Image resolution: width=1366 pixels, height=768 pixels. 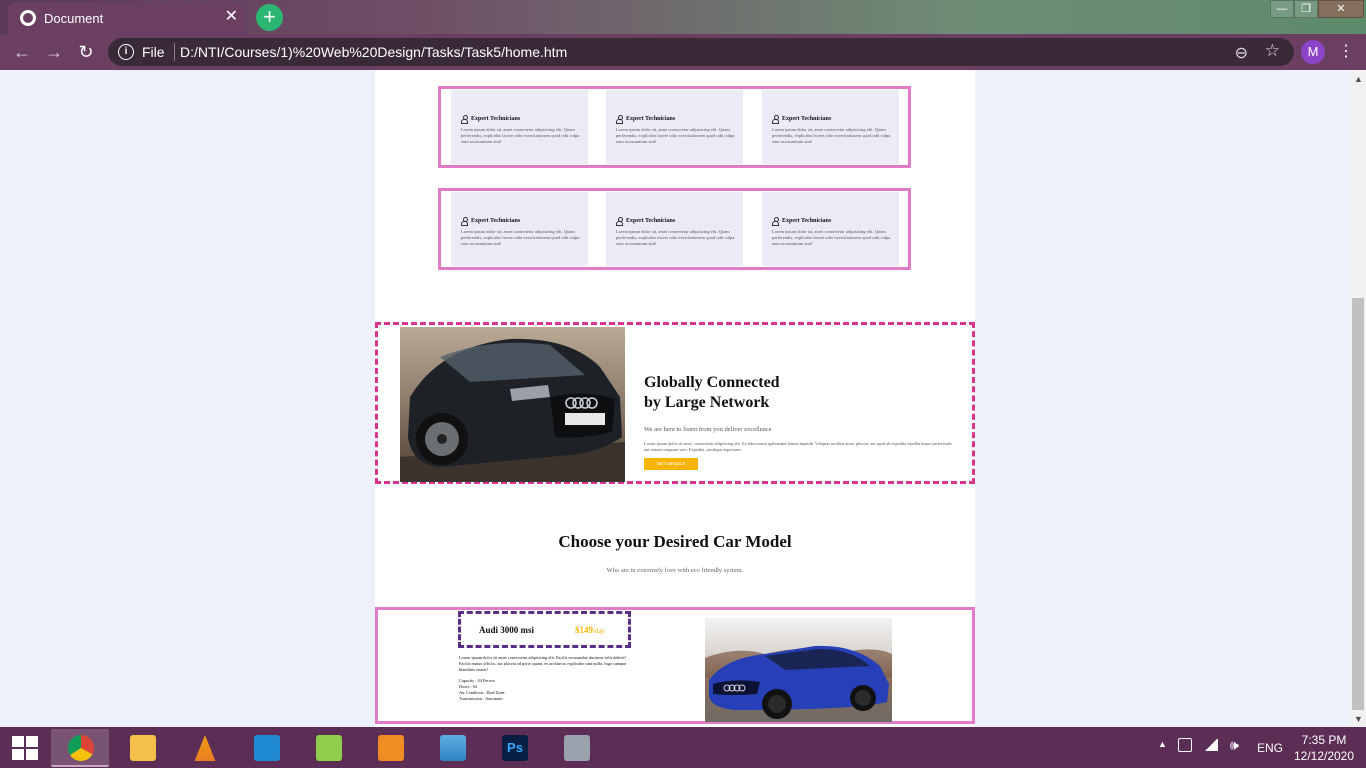 What do you see at coordinates (1241, 53) in the screenshot?
I see `zoom-icon: ⊖` at bounding box center [1241, 53].